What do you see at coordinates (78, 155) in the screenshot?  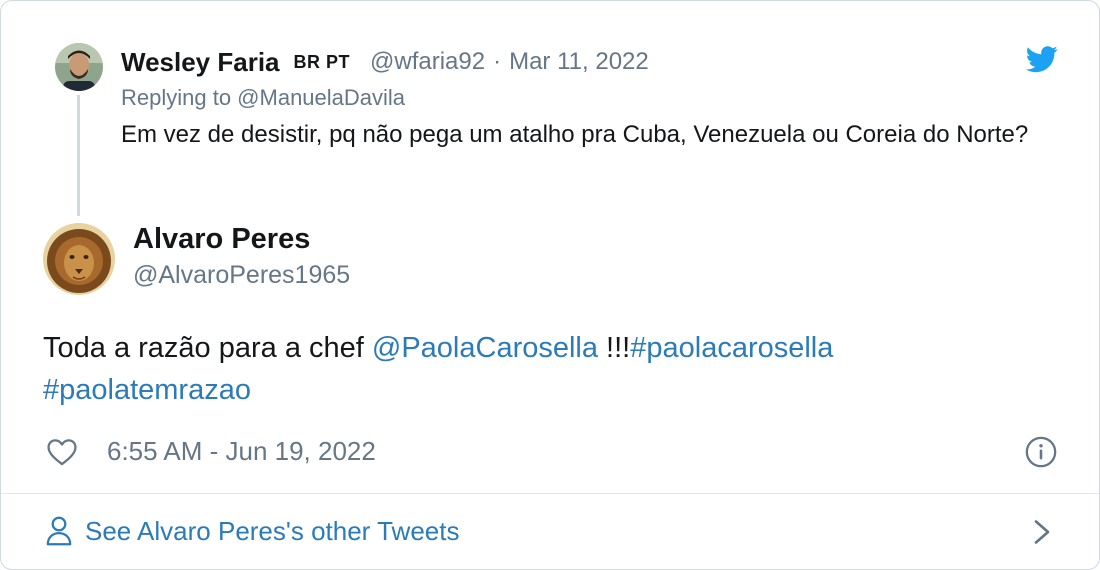 I see `thread-connector-line` at bounding box center [78, 155].